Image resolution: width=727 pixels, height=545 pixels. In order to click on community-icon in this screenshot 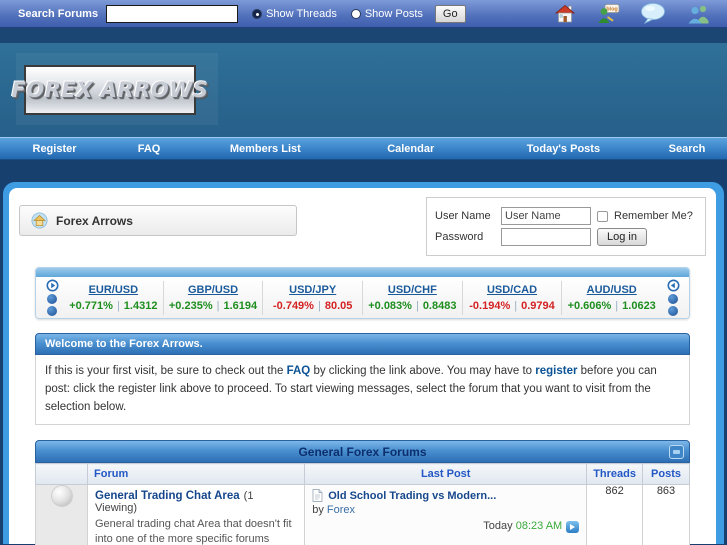, I will do `click(698, 14)`.